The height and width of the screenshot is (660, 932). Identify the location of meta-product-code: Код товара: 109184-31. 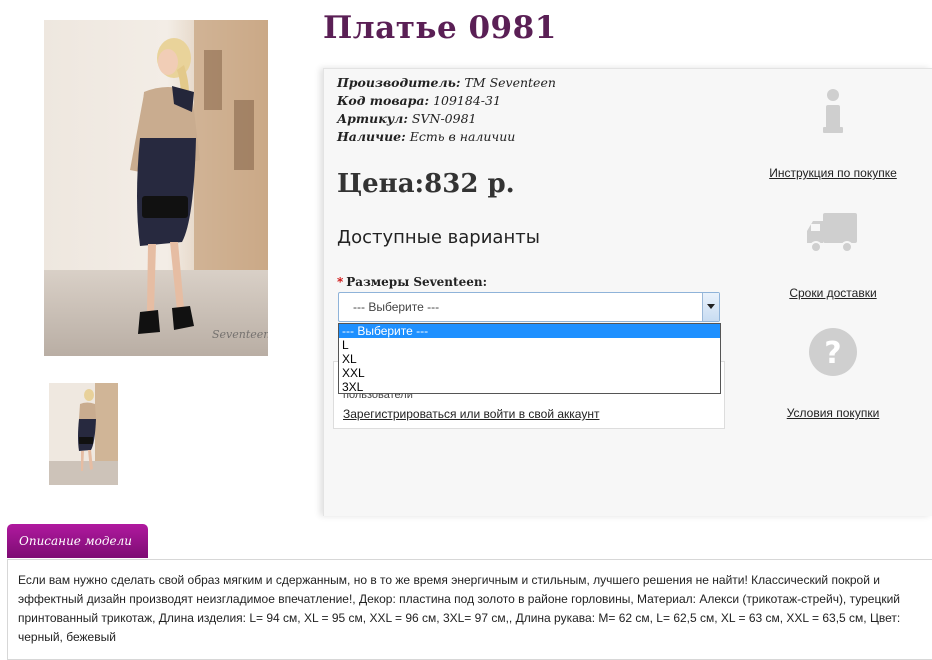
(419, 100).